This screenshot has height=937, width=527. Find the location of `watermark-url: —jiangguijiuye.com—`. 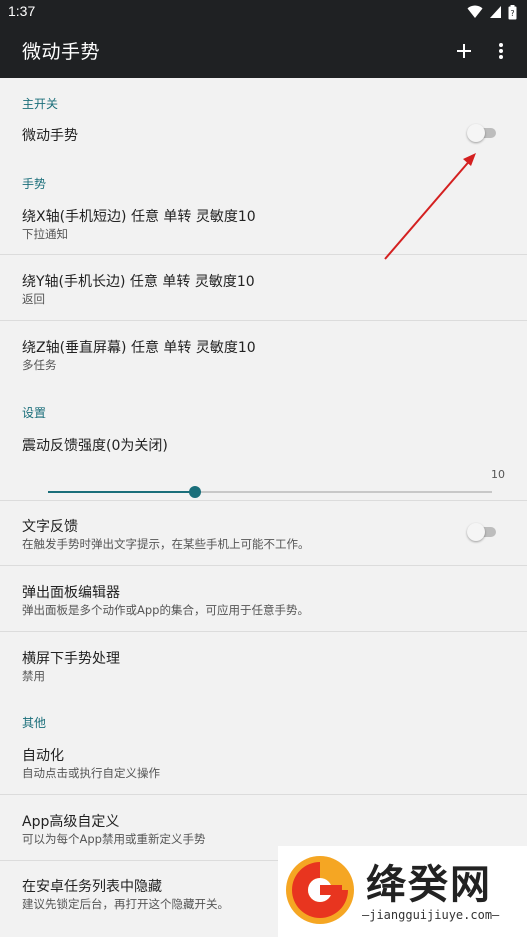

watermark-url: —jiangguijiuye.com— is located at coordinates (431, 915).